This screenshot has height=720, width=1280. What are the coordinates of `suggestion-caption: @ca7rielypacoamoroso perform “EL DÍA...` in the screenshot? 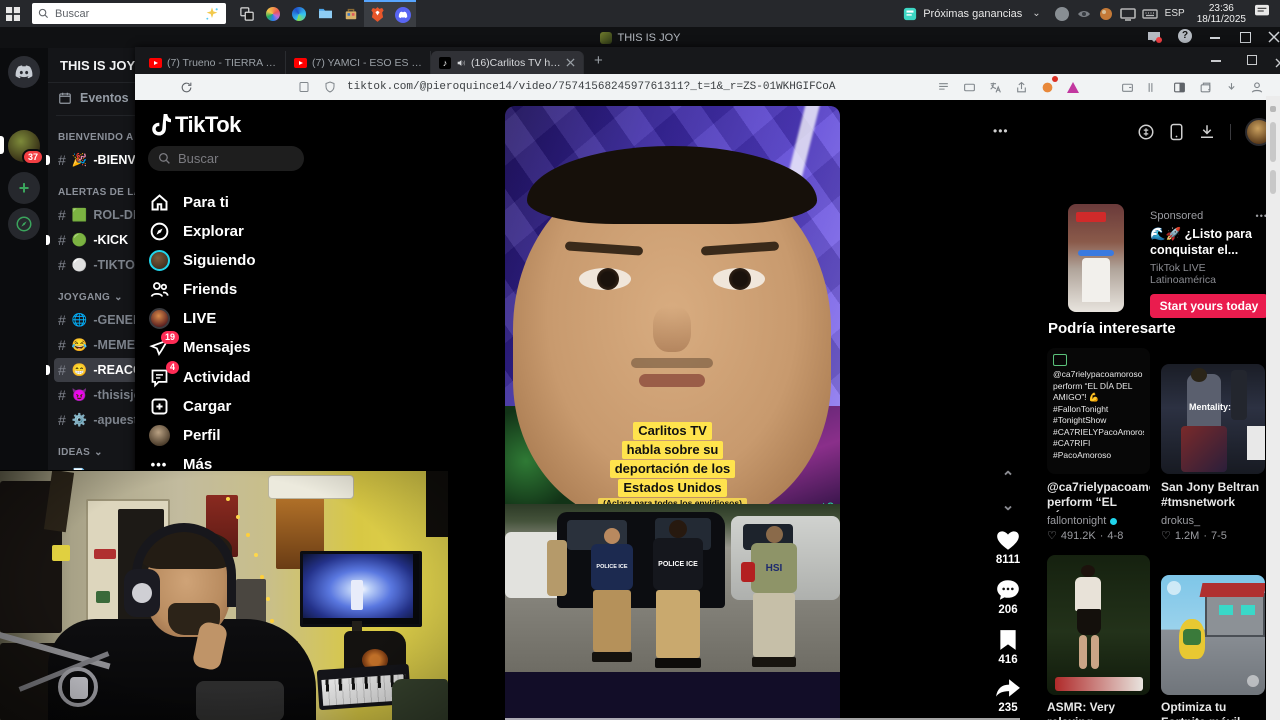 It's located at (1098, 496).